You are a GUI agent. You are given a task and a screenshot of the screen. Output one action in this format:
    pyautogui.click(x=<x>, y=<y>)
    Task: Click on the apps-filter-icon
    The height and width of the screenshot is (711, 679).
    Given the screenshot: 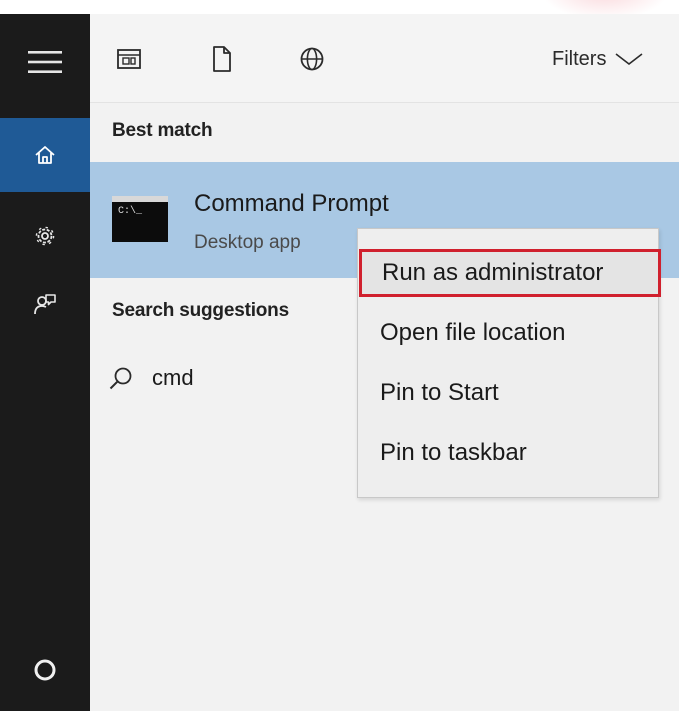 What is the action you would take?
    pyautogui.click(x=129, y=59)
    